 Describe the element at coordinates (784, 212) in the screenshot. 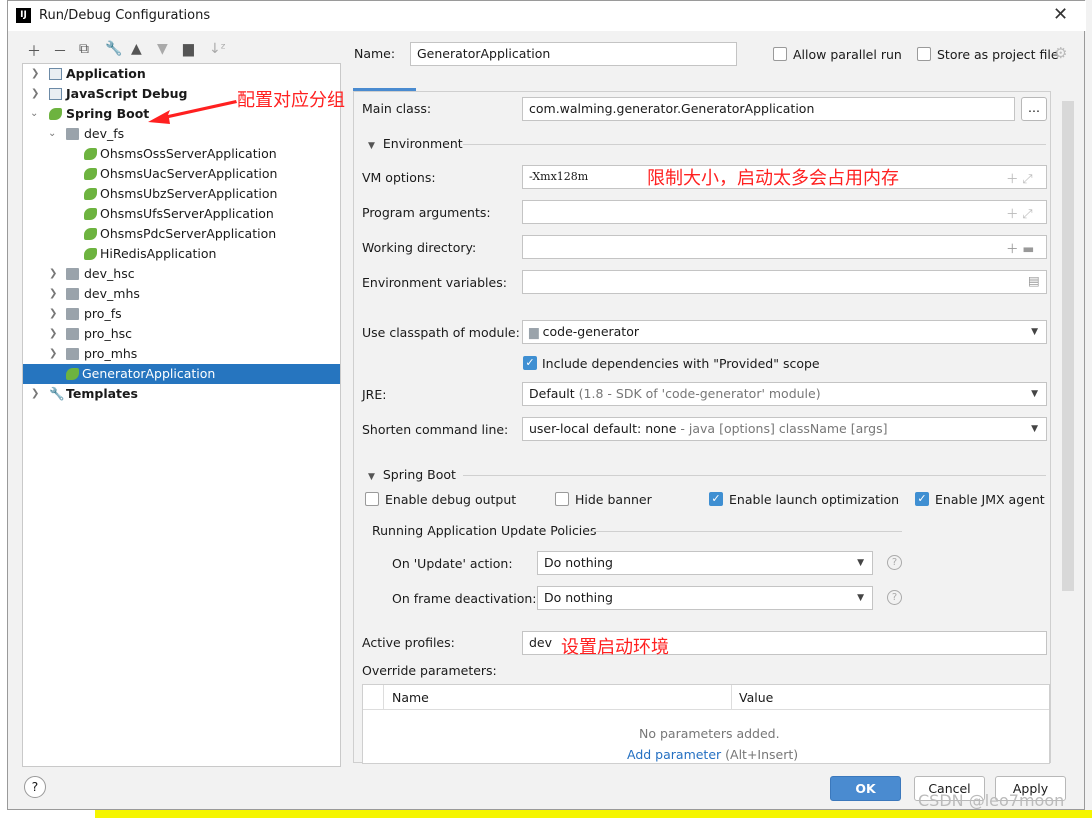

I see `program-arguments-input` at that location.